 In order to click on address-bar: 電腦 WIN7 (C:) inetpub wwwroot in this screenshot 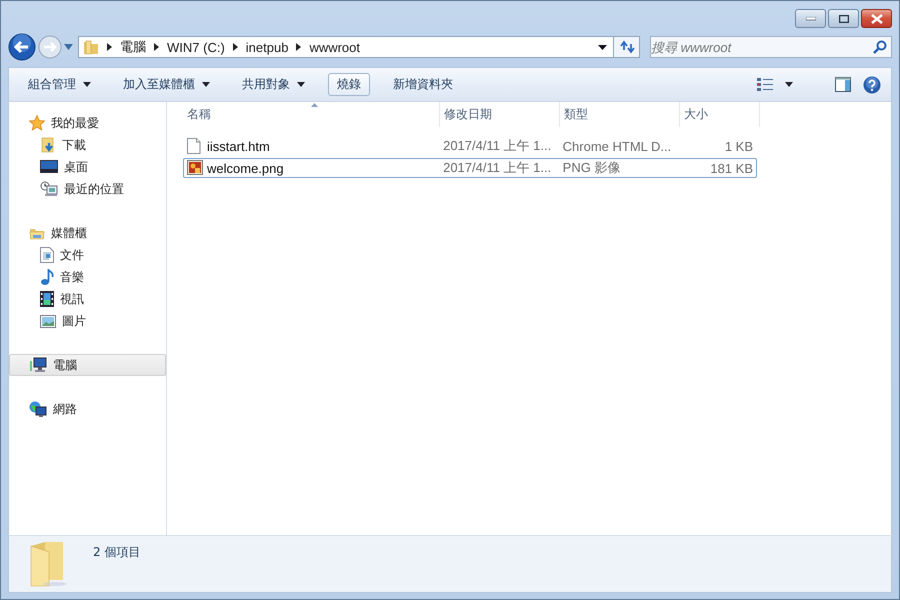, I will do `click(346, 47)`.